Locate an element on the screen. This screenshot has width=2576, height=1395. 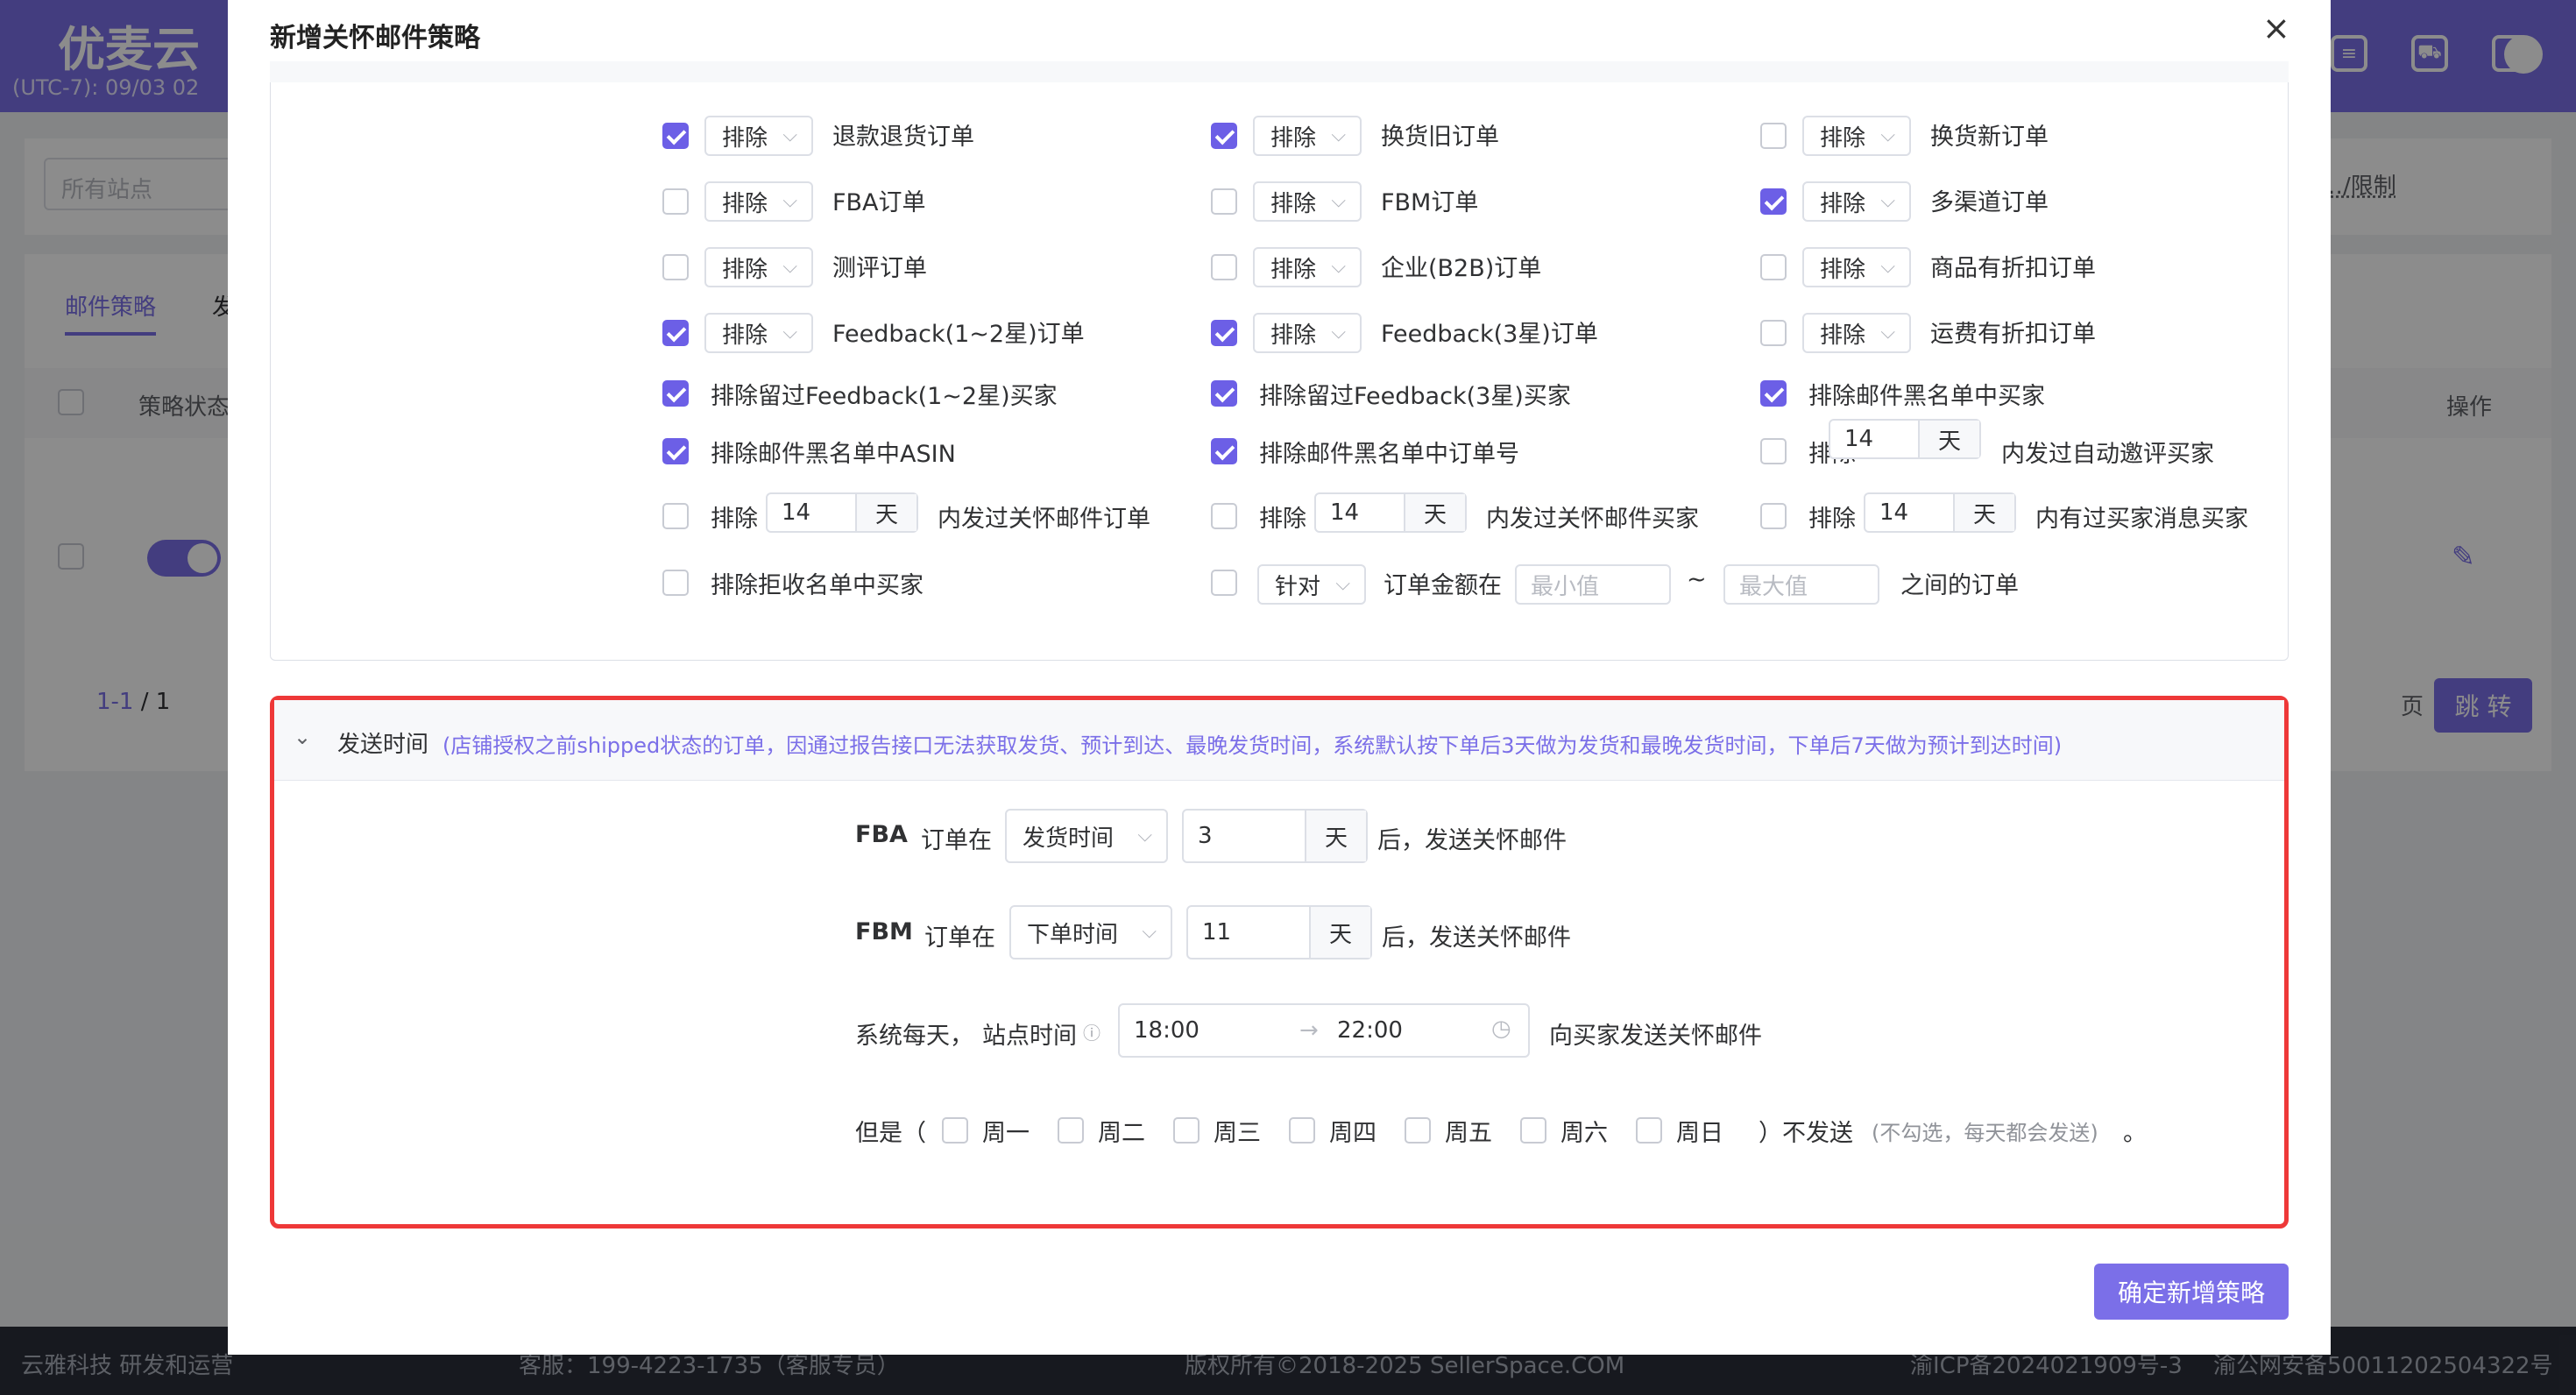
chevron-down-icon: ⌄ is located at coordinates (302, 737).